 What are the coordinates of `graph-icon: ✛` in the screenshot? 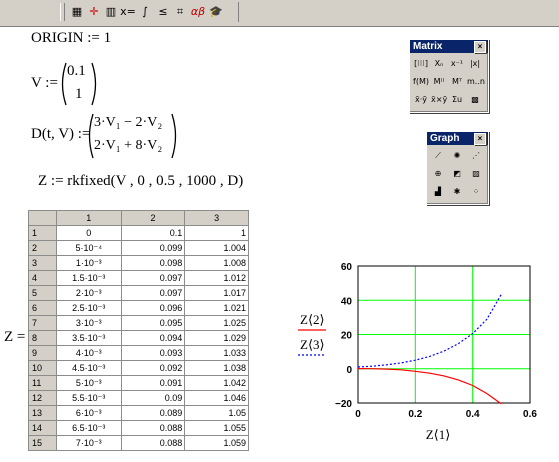 It's located at (94, 12).